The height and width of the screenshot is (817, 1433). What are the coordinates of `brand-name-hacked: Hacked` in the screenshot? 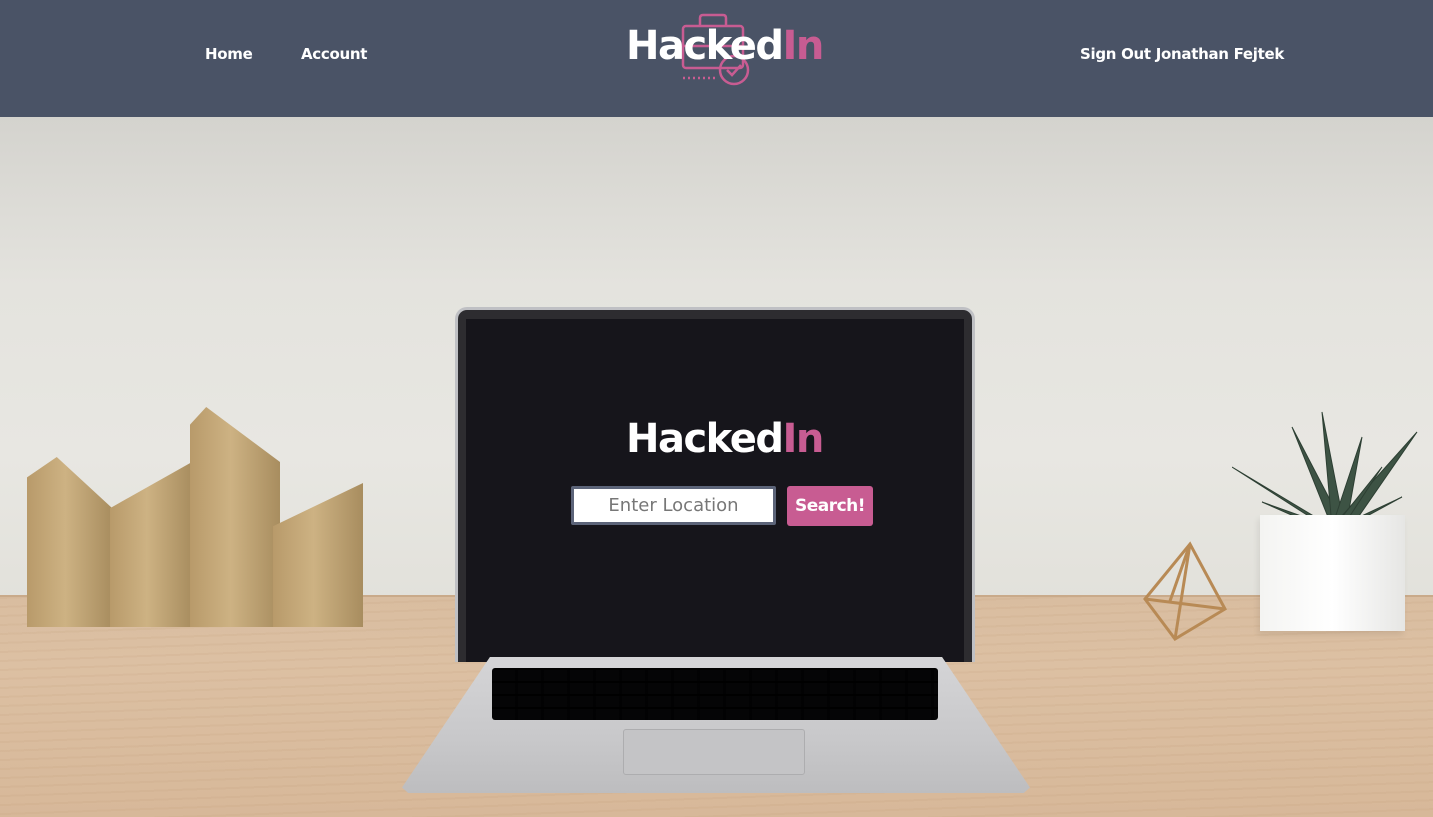 It's located at (705, 46).